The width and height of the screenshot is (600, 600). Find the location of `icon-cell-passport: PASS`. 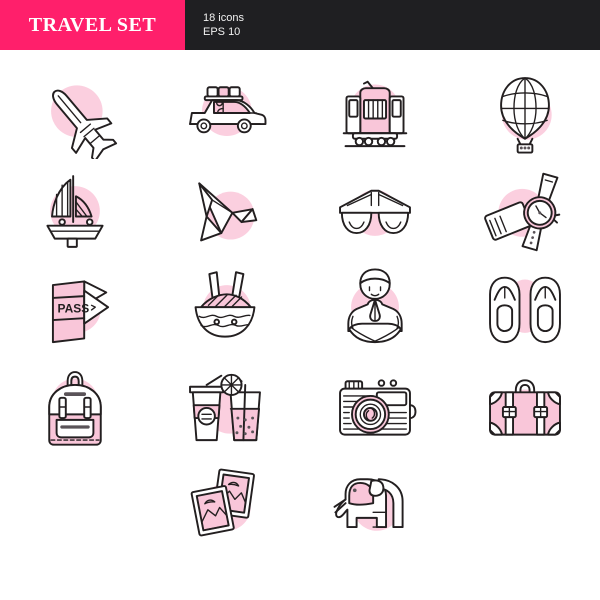

icon-cell-passport: PASS is located at coordinates (75, 309).